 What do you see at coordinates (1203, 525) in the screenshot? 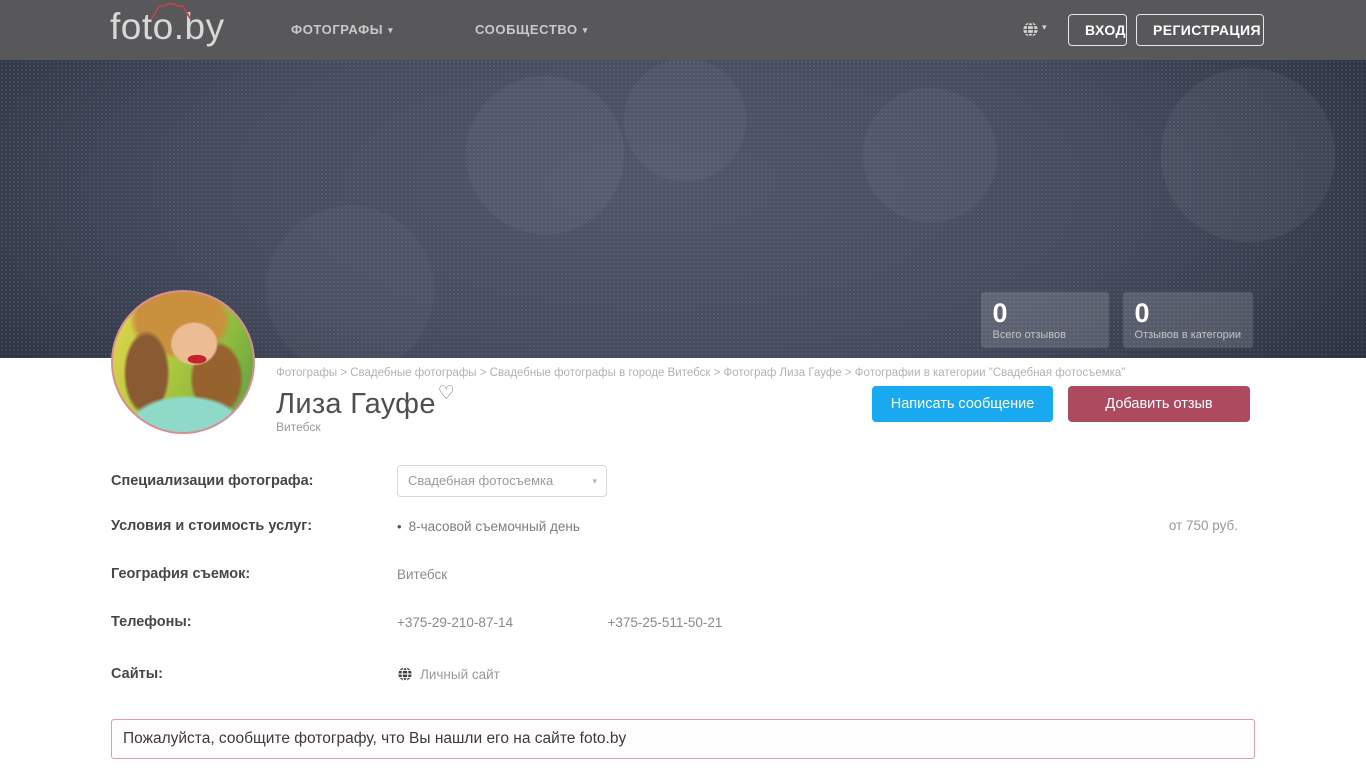
I see `pricing-value: от 750 руб.` at bounding box center [1203, 525].